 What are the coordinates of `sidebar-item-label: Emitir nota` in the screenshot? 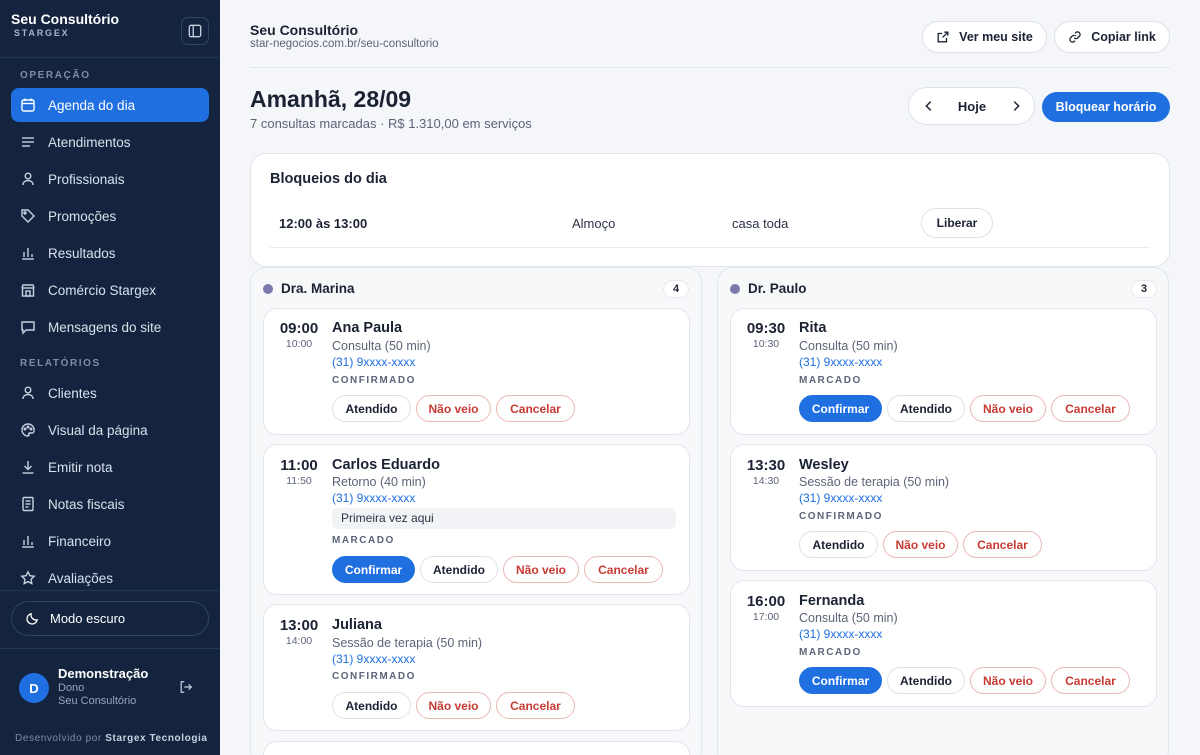 It's located at (80, 467).